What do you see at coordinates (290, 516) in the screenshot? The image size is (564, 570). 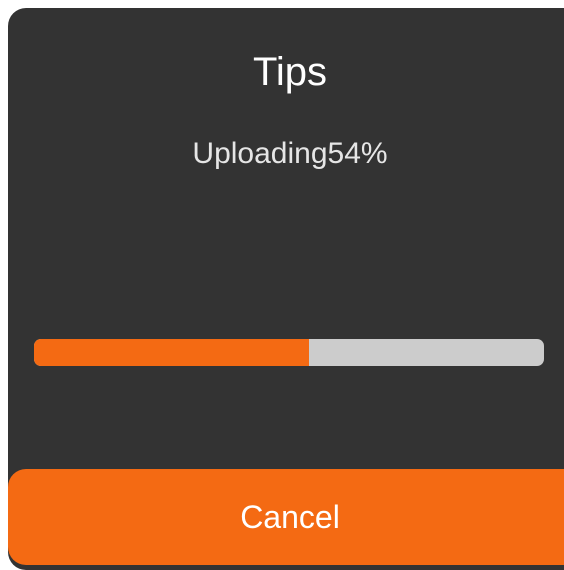 I see `cancel-button-label: Cancel` at bounding box center [290, 516].